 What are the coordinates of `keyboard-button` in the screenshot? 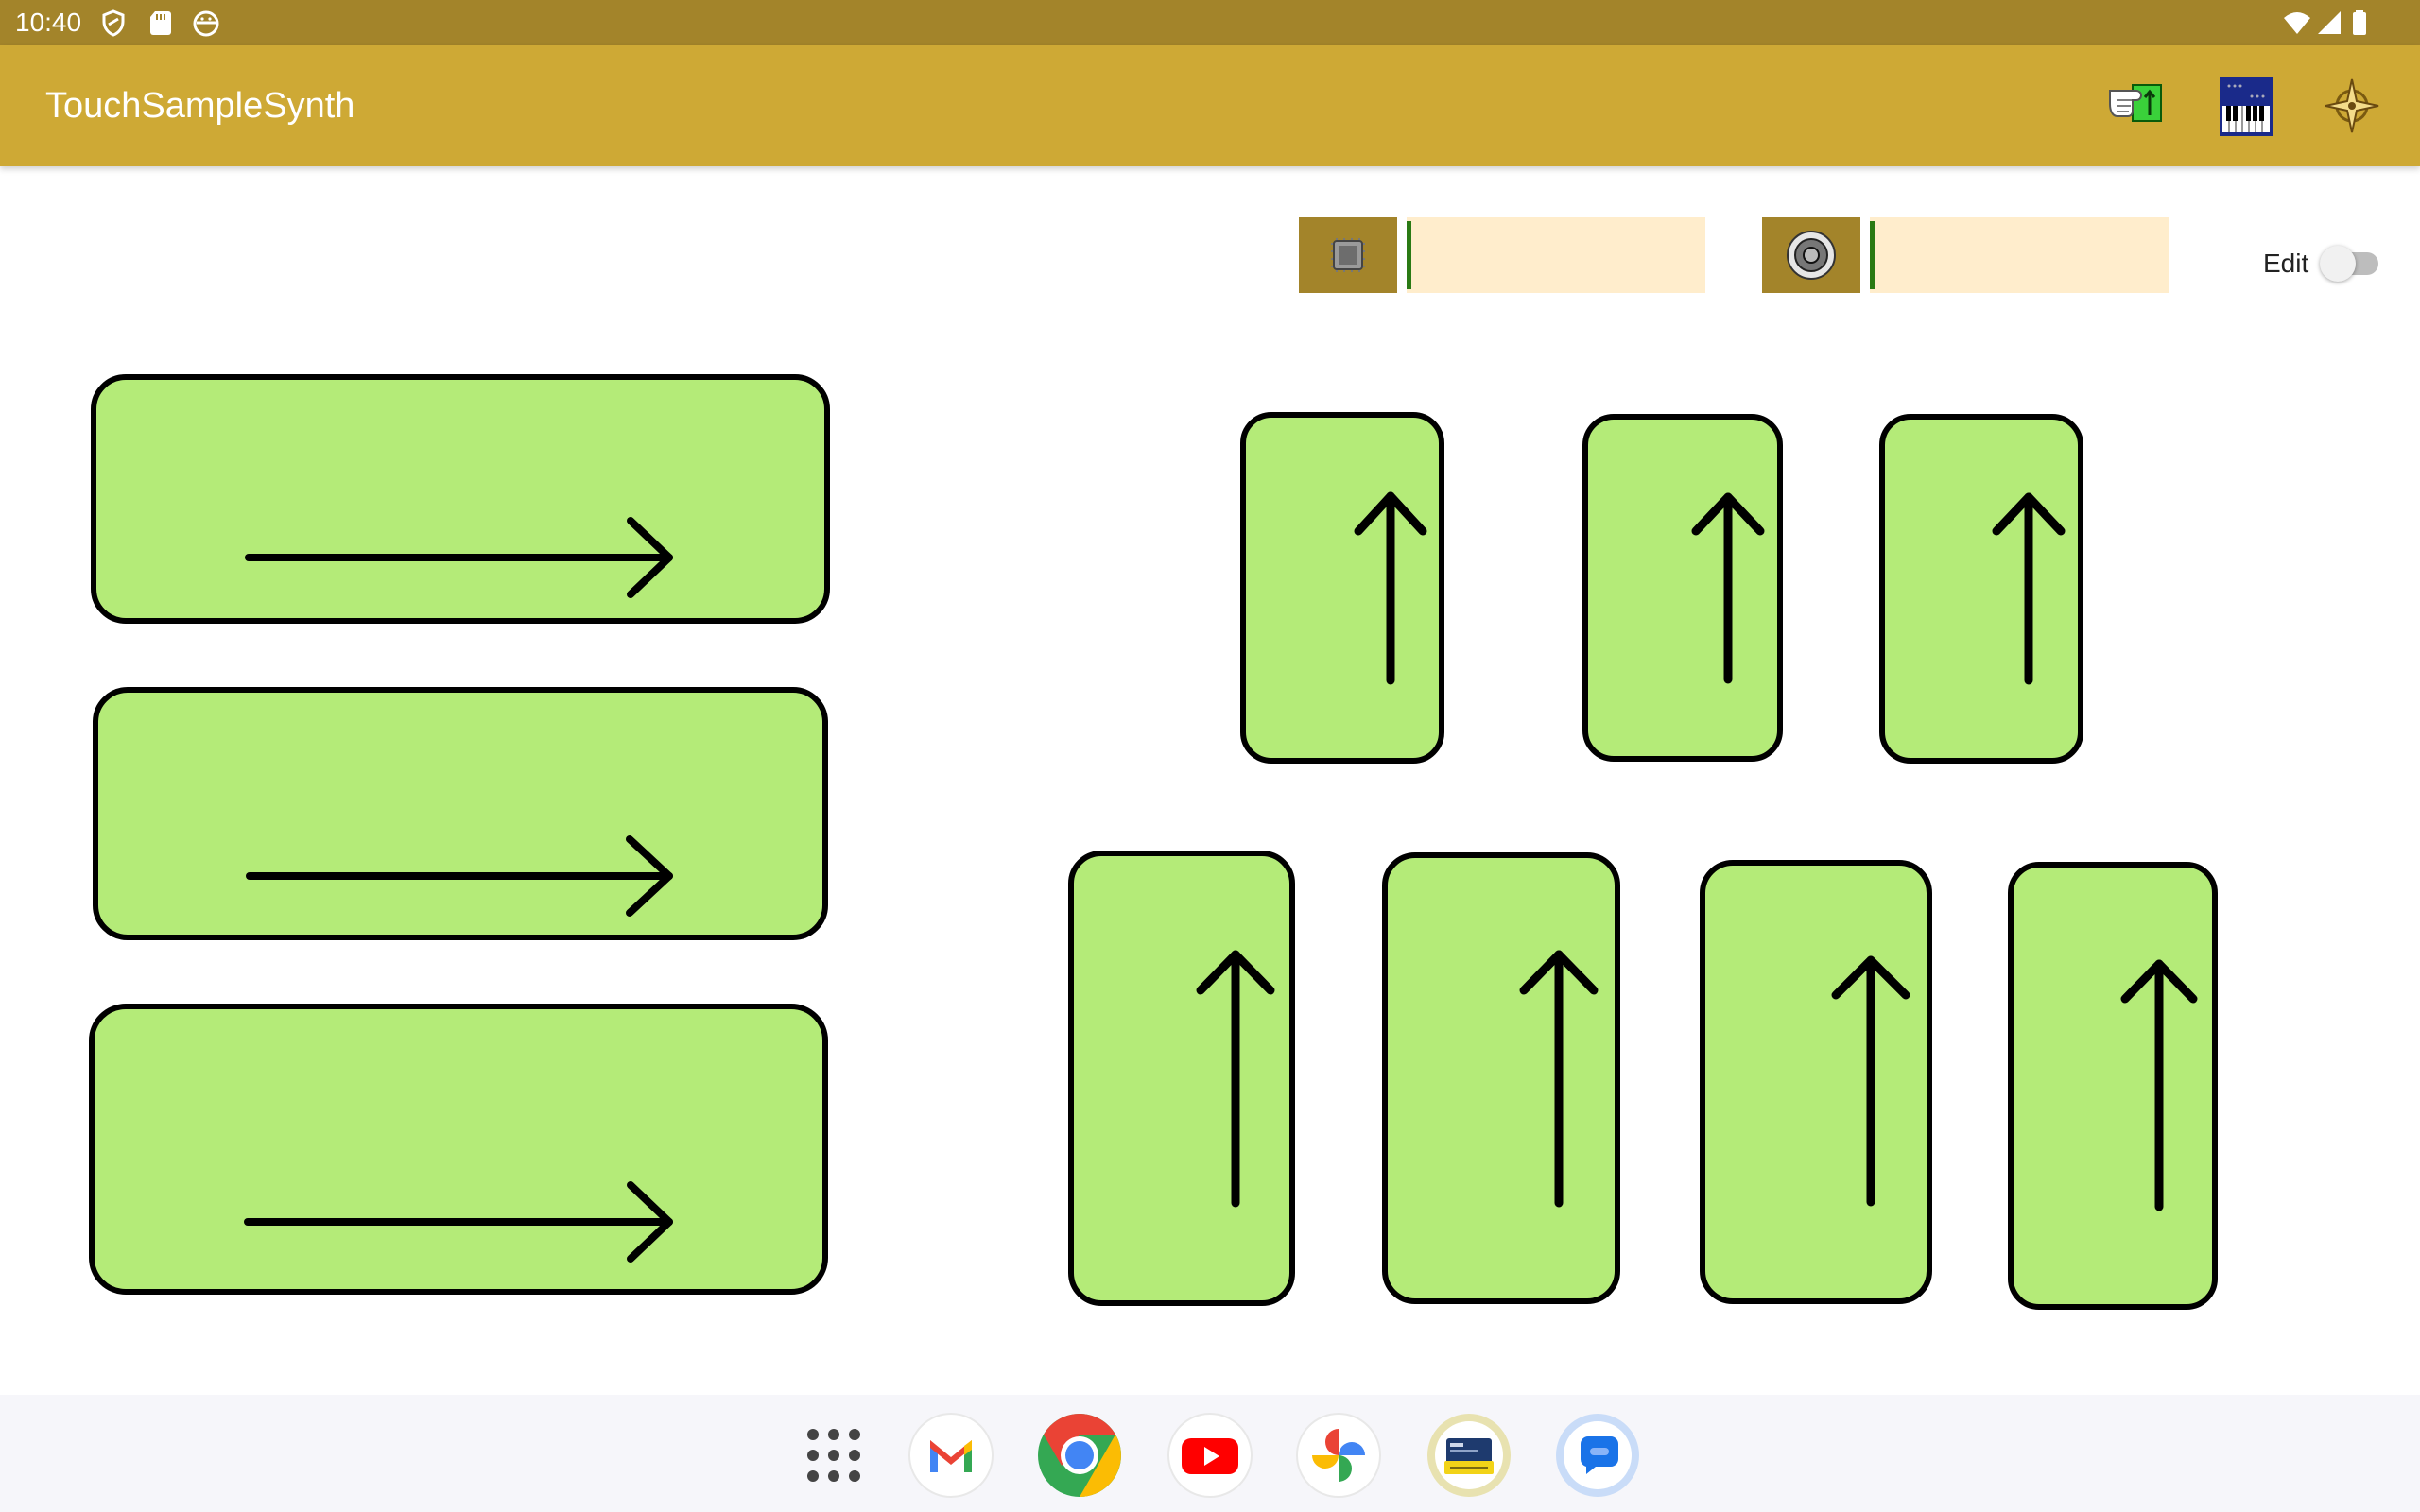 It's located at (2246, 106).